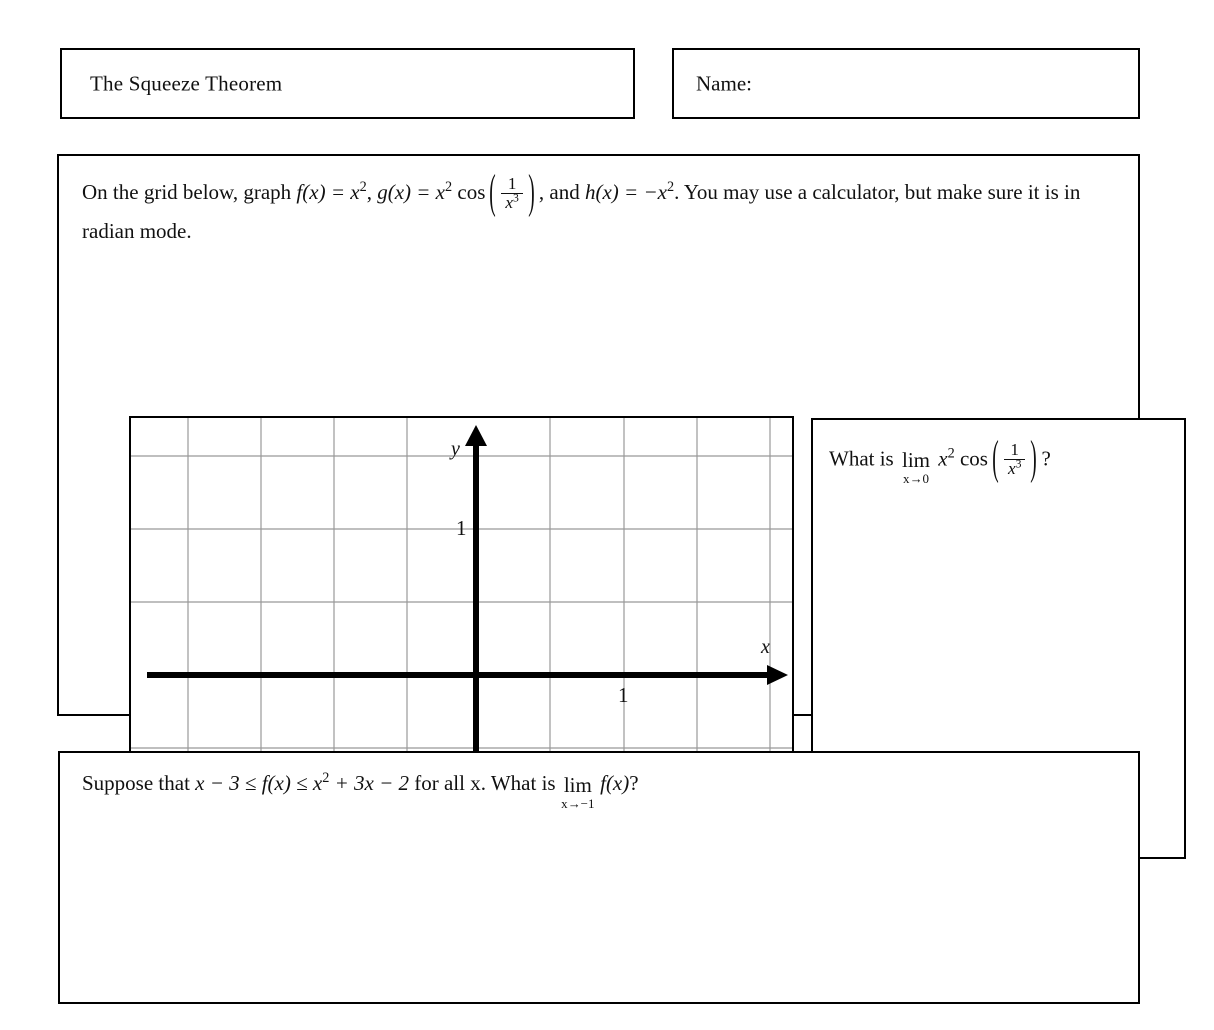 This screenshot has height=1030, width=1214. What do you see at coordinates (186, 83) in the screenshot?
I see `page-title: The Squeeze Theorem` at bounding box center [186, 83].